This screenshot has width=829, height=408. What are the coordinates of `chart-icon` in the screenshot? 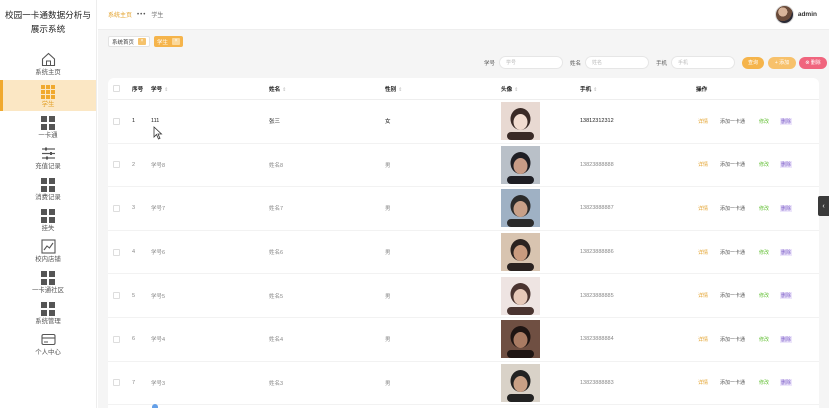 It's located at (48, 246).